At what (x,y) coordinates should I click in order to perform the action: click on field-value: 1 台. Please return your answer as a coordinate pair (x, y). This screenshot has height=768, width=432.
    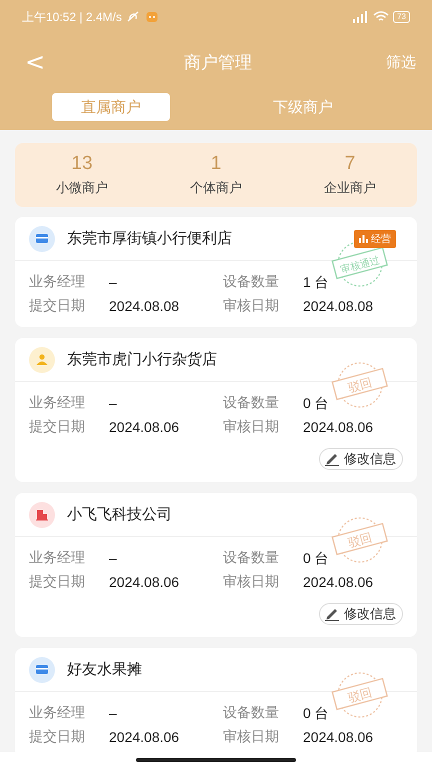
    Looking at the image, I should click on (316, 282).